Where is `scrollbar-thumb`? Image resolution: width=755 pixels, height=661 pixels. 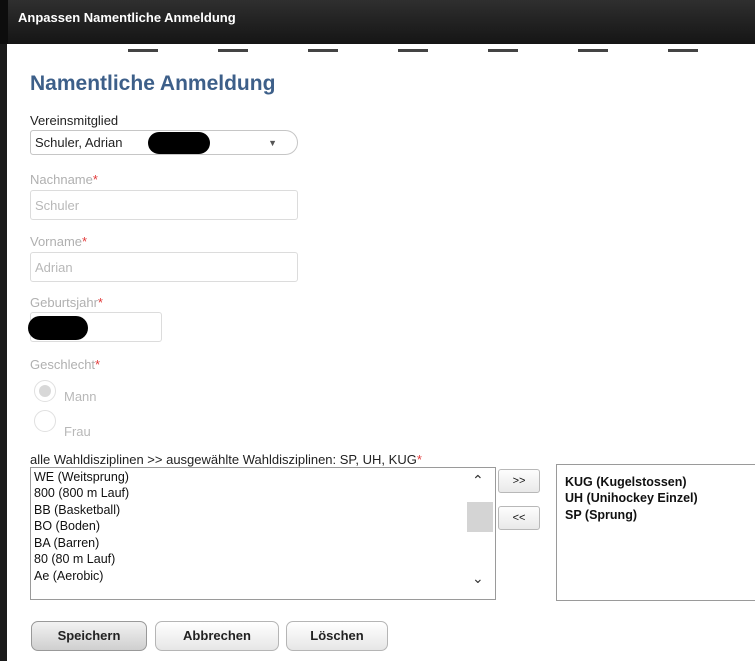 scrollbar-thumb is located at coordinates (480, 517).